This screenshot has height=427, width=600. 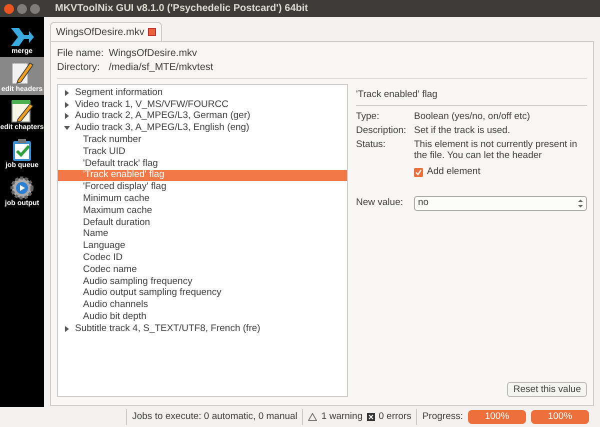 What do you see at coordinates (380, 203) in the screenshot?
I see `new-value-label: New value:` at bounding box center [380, 203].